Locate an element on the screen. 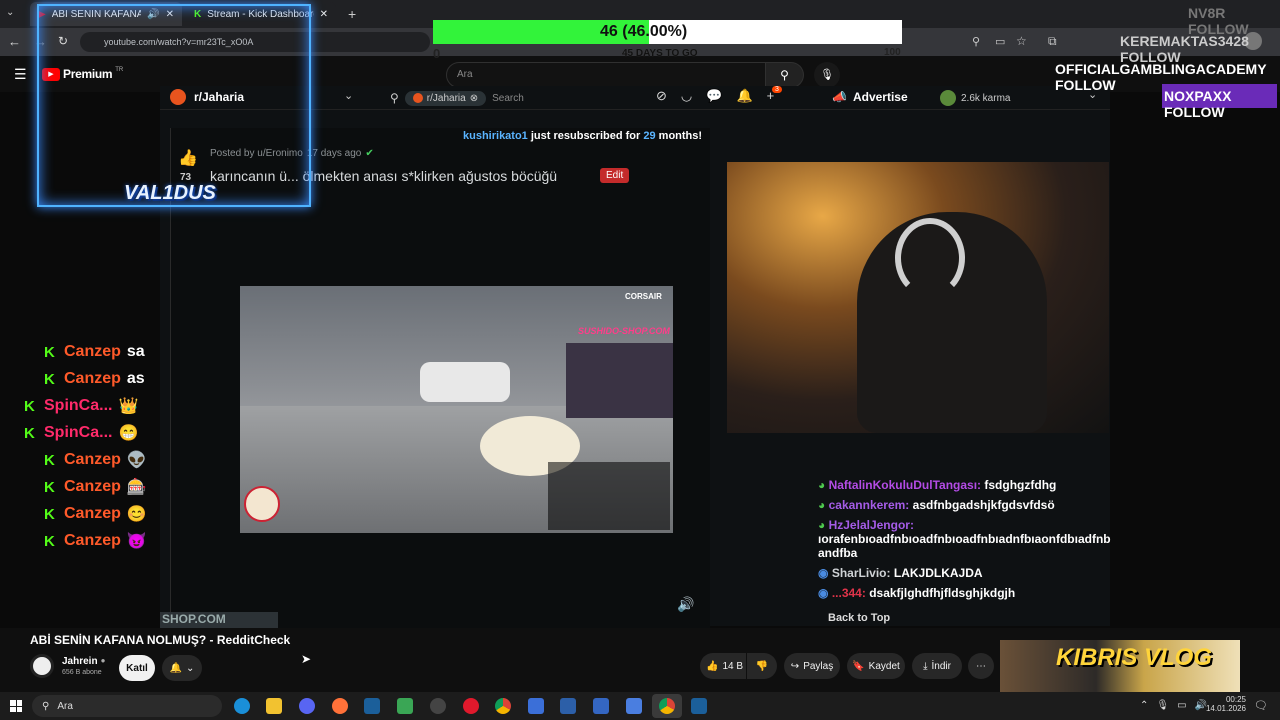  shop-banner: SHOP.COM is located at coordinates (219, 620).